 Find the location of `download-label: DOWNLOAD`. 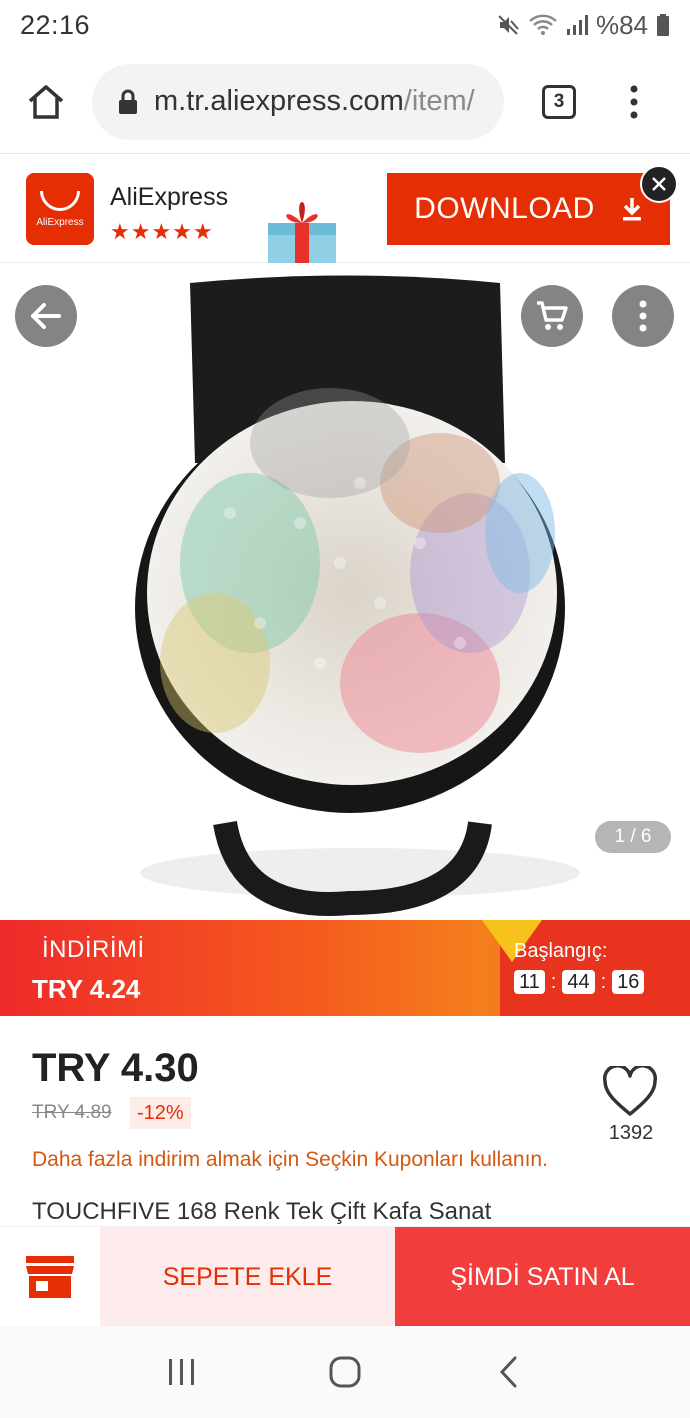

download-label: DOWNLOAD is located at coordinates (504, 208).